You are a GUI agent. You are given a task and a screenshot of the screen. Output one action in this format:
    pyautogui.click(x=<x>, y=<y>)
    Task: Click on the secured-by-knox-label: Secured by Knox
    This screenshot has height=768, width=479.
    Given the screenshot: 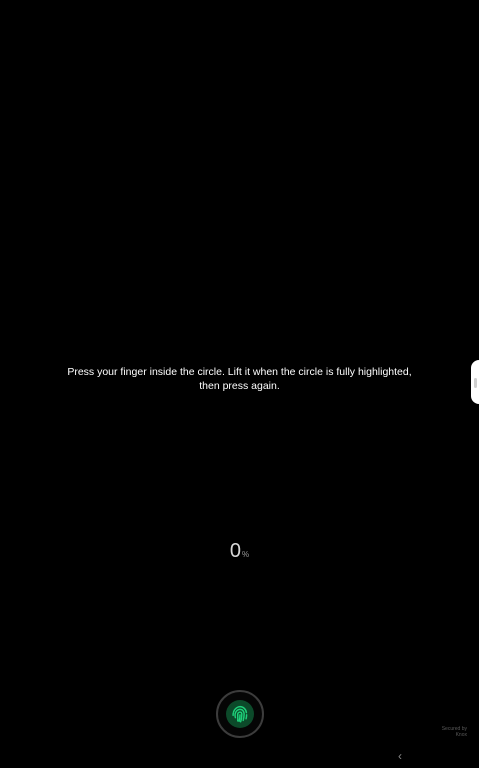 What is the action you would take?
    pyautogui.click(x=454, y=732)
    